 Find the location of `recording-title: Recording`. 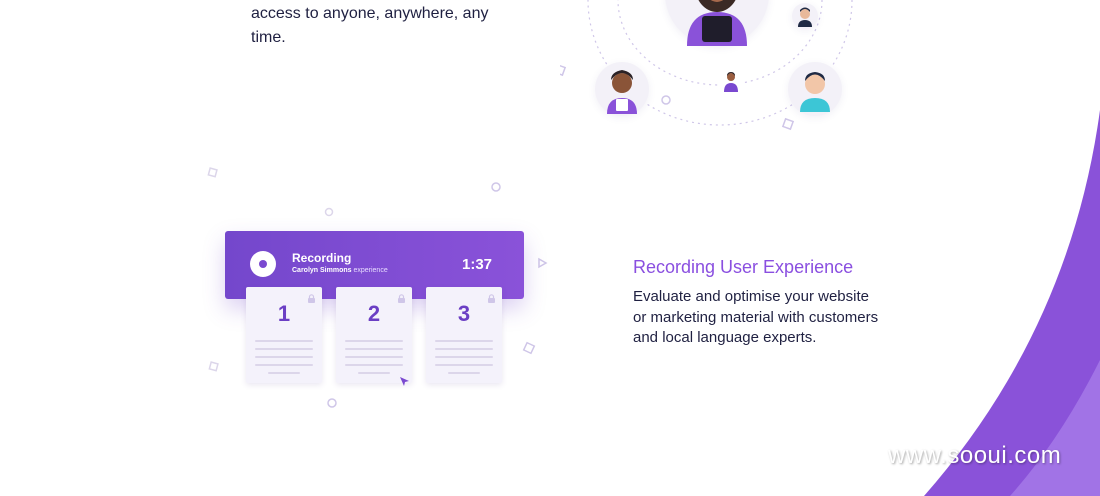

recording-title: Recording is located at coordinates (322, 258).